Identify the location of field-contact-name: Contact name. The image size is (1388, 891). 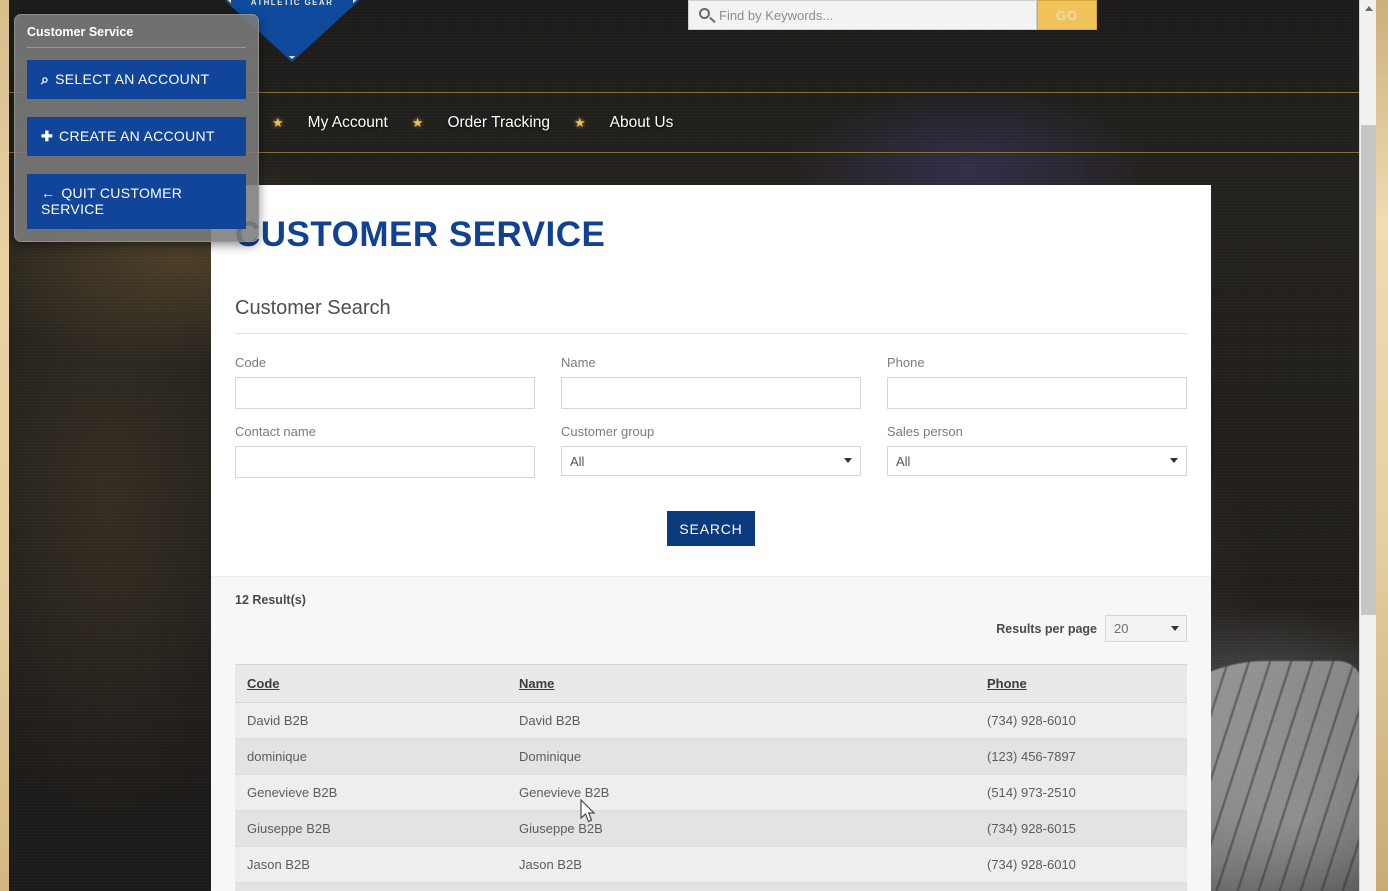
(385, 451).